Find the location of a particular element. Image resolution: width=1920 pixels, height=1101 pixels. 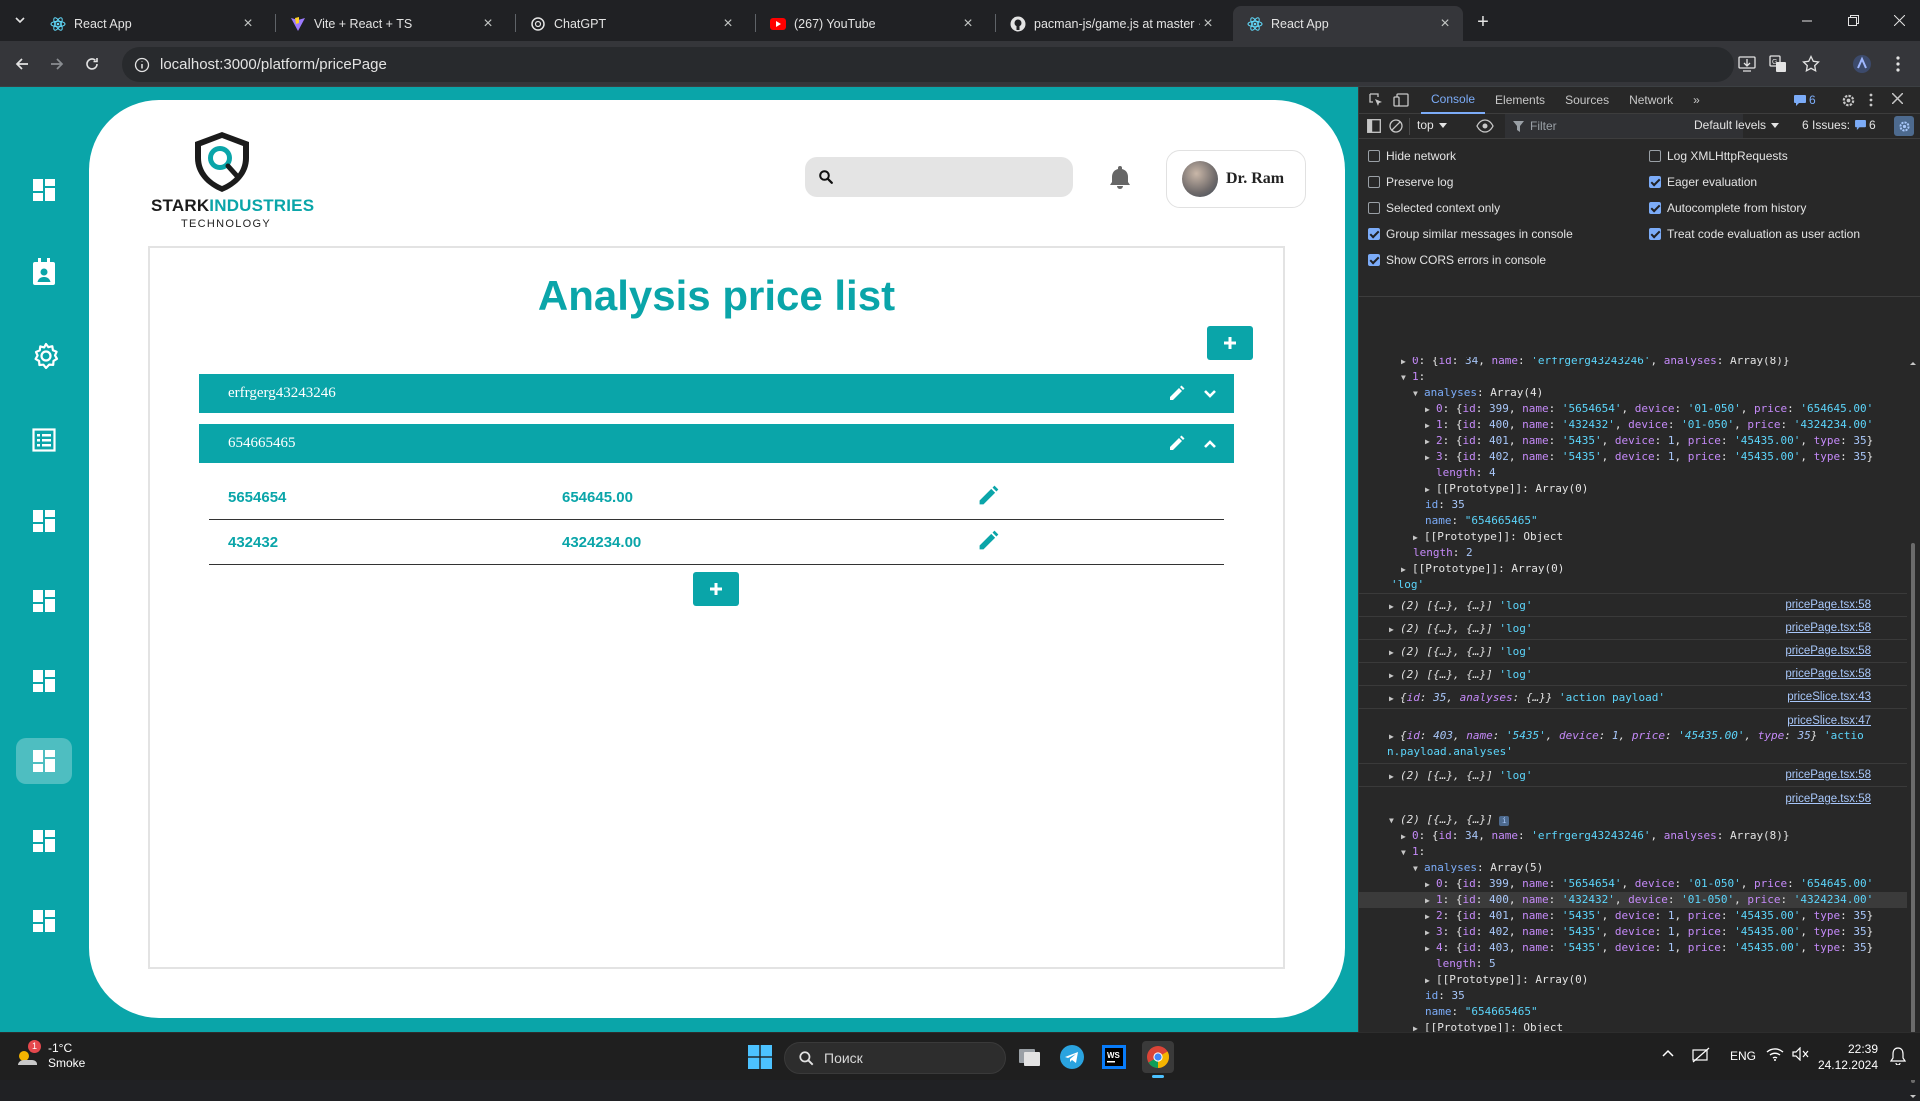

console-line: ▼ analyses: Array(5) is located at coordinates (1633, 868).